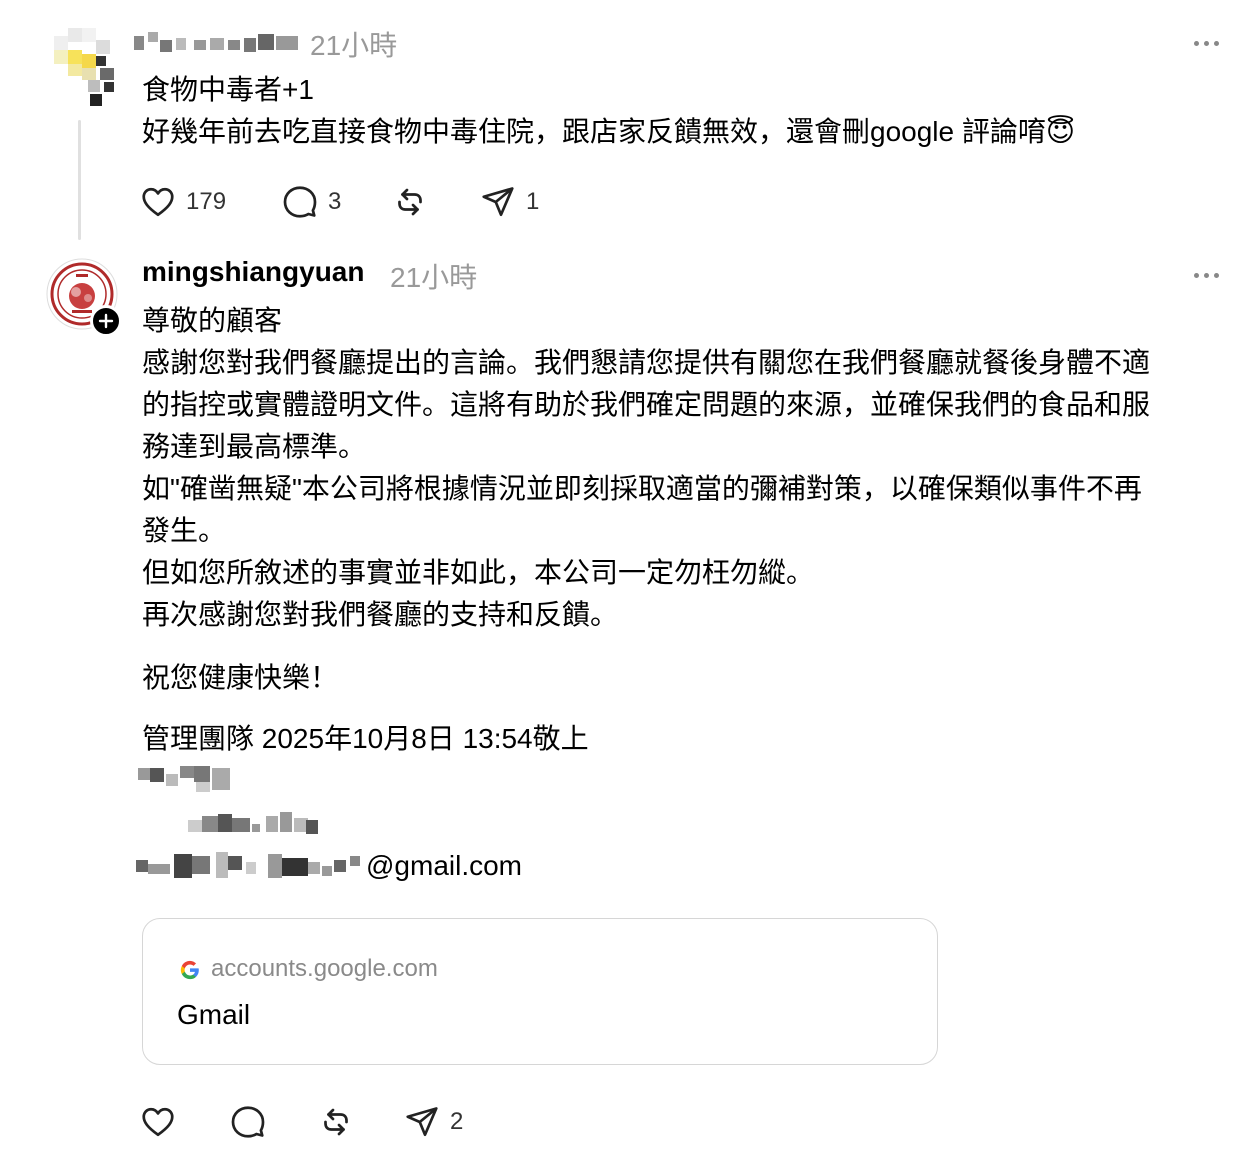 The height and width of the screenshot is (1170, 1260). Describe the element at coordinates (646, 404) in the screenshot. I see `post-text-line: 的指控或實體證明文件。這將有助於我們確定問題的來源，並確保我們的食品和服` at that location.